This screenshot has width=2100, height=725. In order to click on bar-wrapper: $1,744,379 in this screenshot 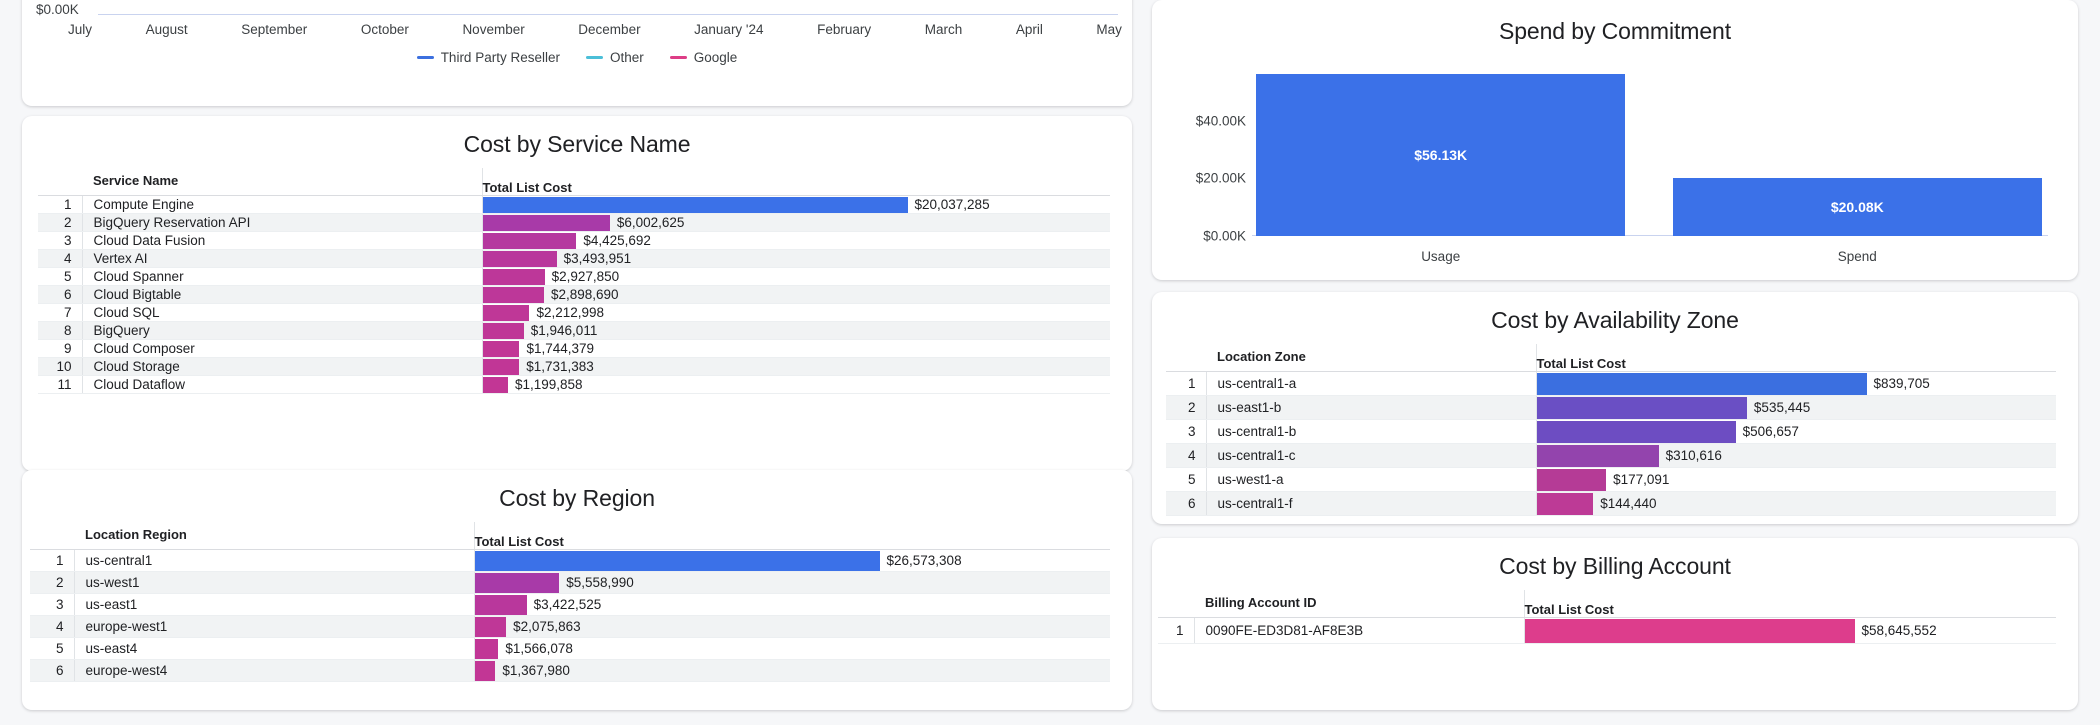, I will do `click(796, 348)`.